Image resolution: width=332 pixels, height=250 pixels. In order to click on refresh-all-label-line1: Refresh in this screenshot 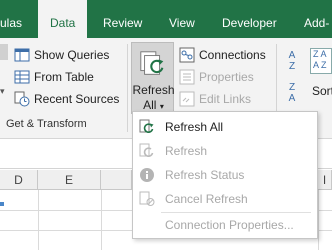, I will do `click(153, 90)`.